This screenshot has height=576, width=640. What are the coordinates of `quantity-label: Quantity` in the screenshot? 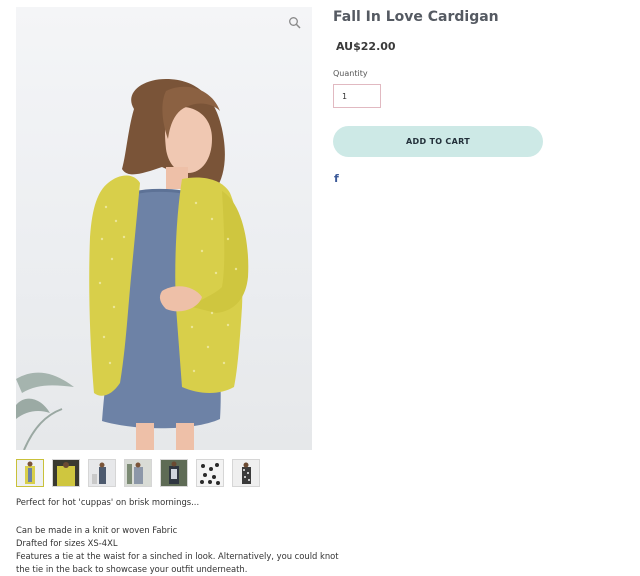 It's located at (350, 73).